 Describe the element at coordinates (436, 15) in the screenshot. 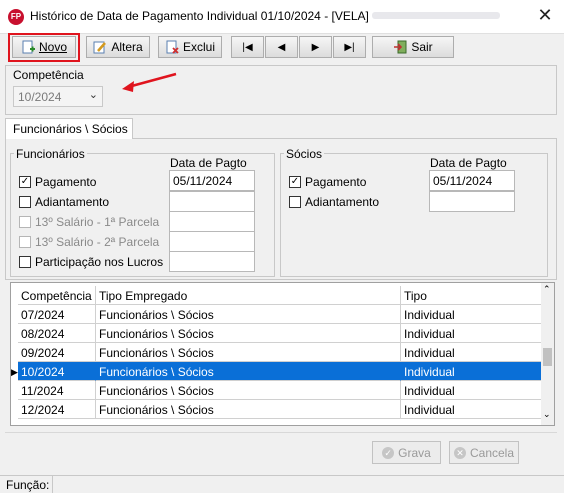

I see `title-redacted` at that location.